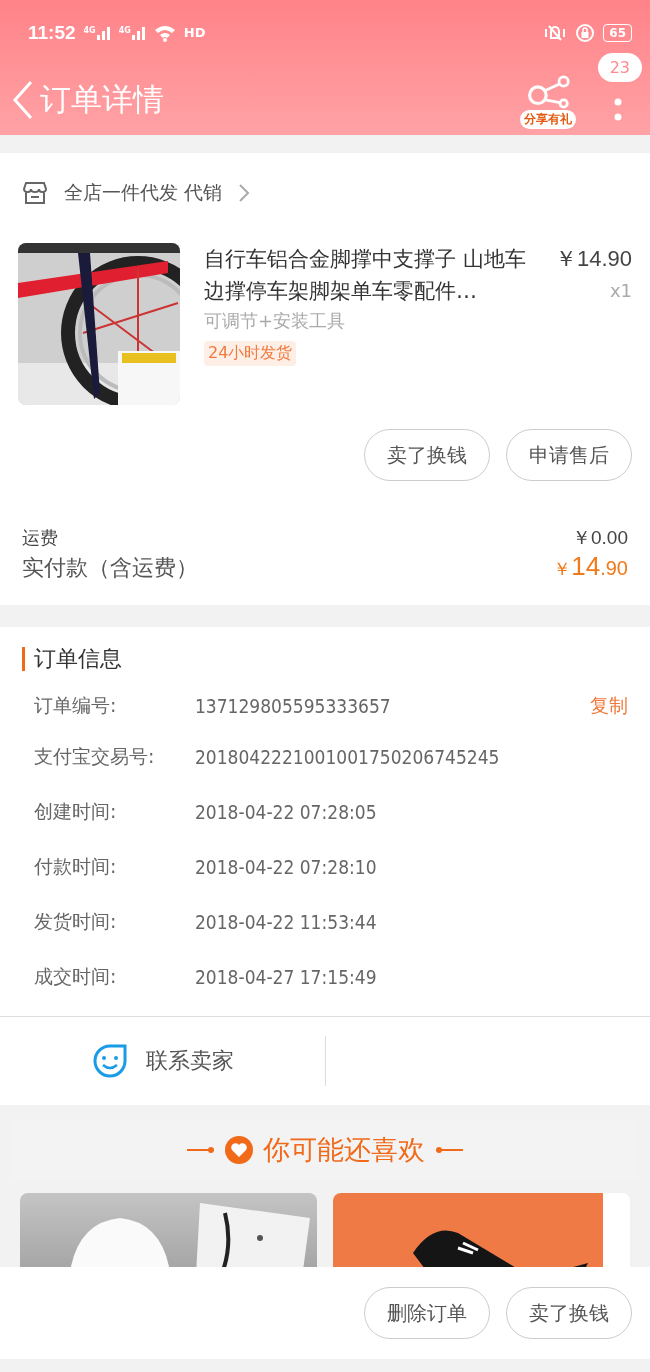 This screenshot has width=650, height=1372. I want to click on info-label: 支付宝交易号:, so click(95, 756).